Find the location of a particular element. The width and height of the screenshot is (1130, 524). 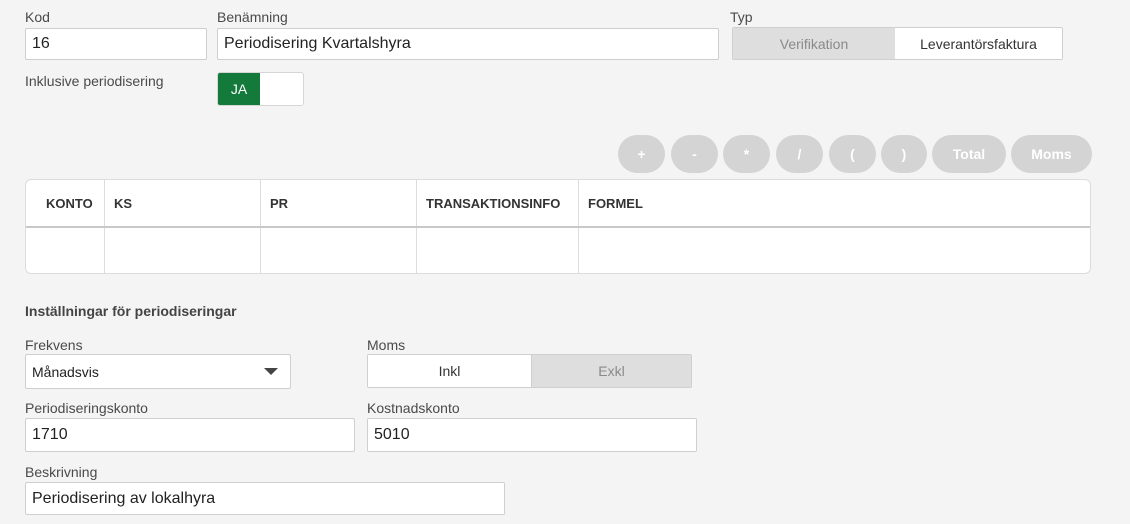

divide-button: / is located at coordinates (799, 154).